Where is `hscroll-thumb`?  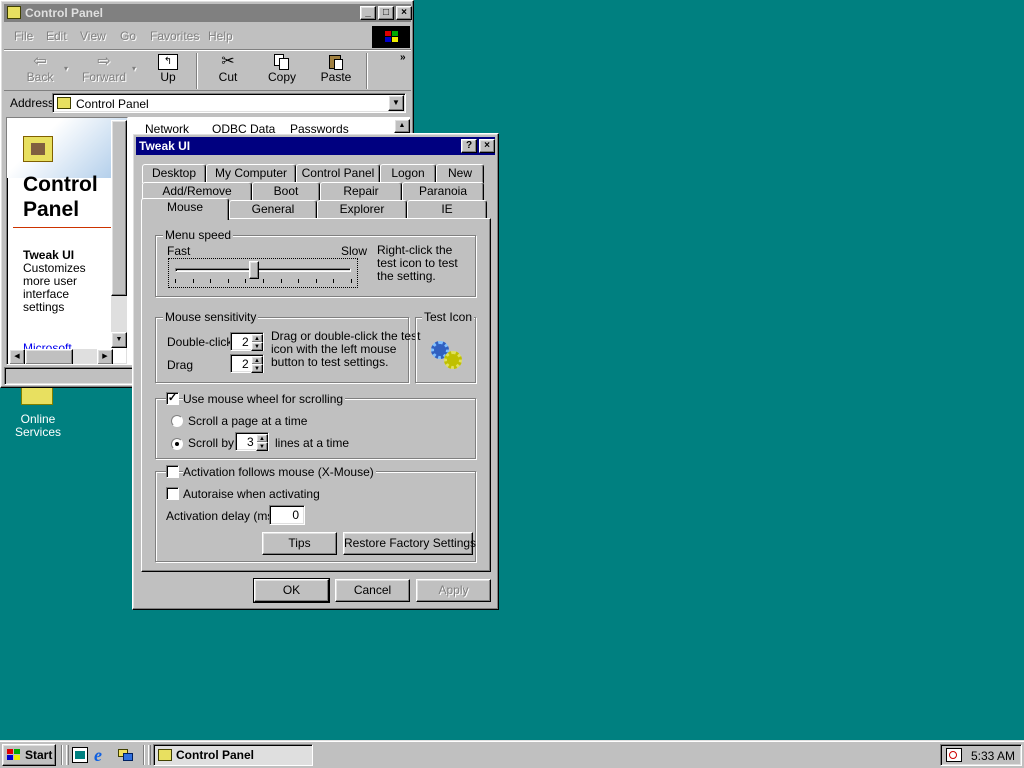 hscroll-thumb is located at coordinates (49, 356).